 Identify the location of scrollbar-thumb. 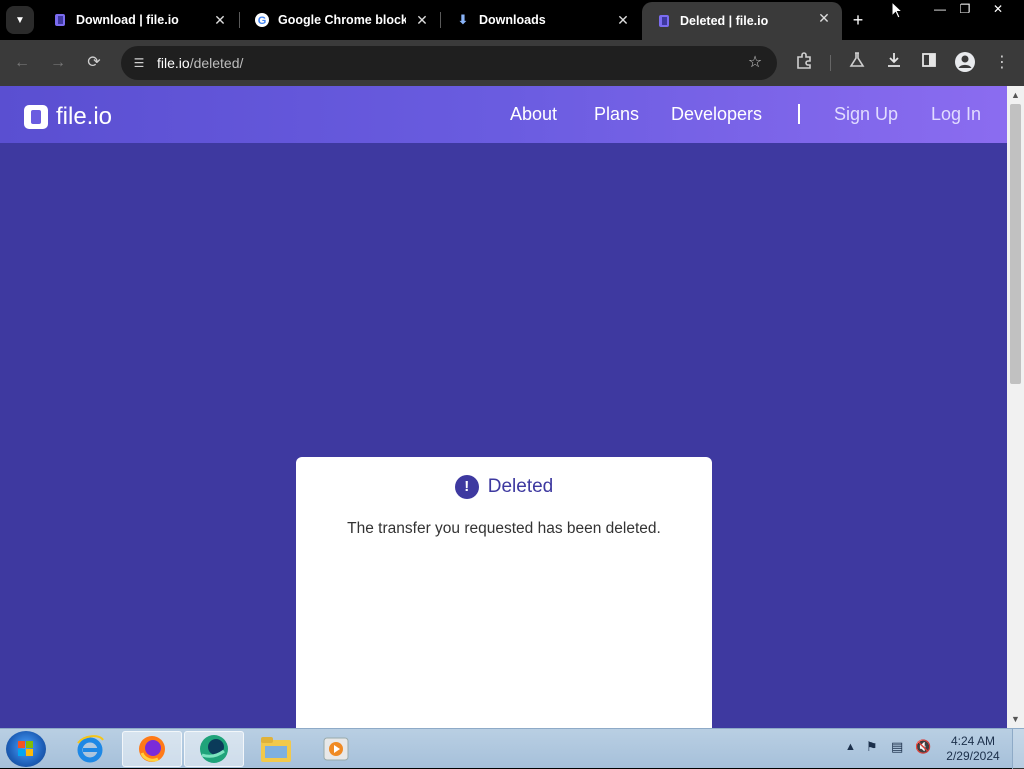
(1015, 244).